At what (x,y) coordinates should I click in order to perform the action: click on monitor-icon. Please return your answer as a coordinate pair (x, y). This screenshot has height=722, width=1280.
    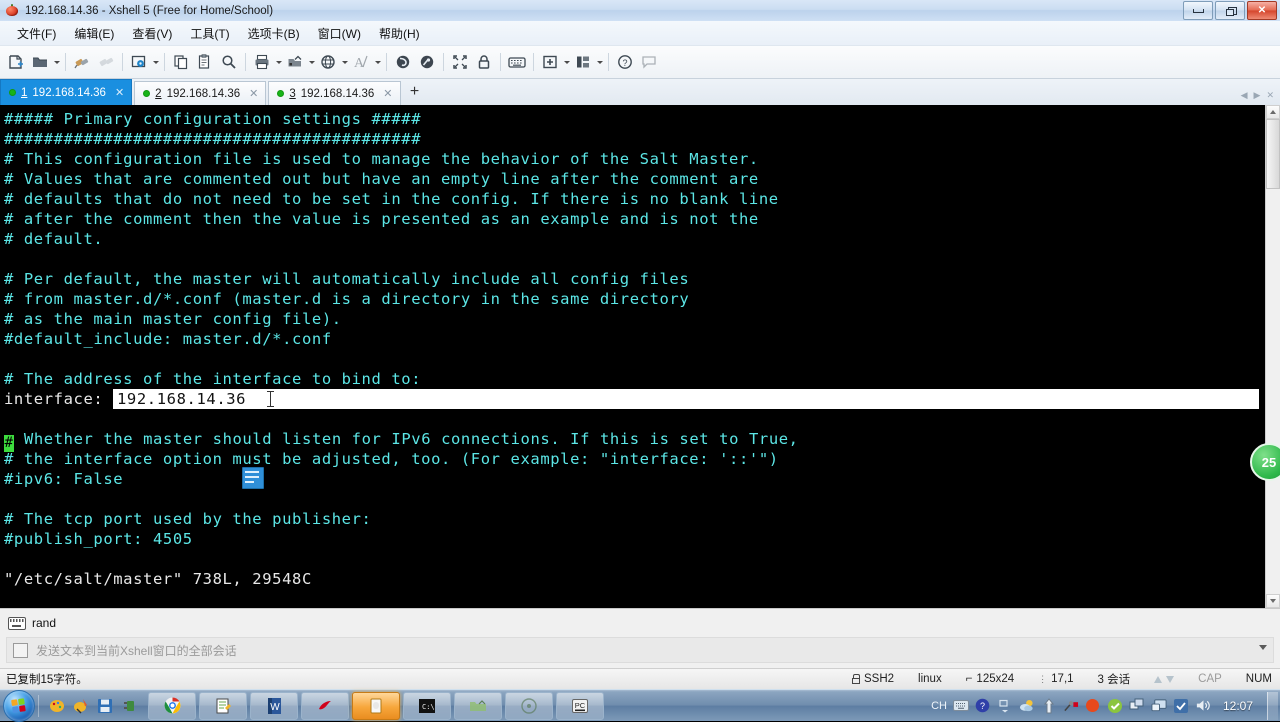
    Looking at the image, I should click on (1159, 706).